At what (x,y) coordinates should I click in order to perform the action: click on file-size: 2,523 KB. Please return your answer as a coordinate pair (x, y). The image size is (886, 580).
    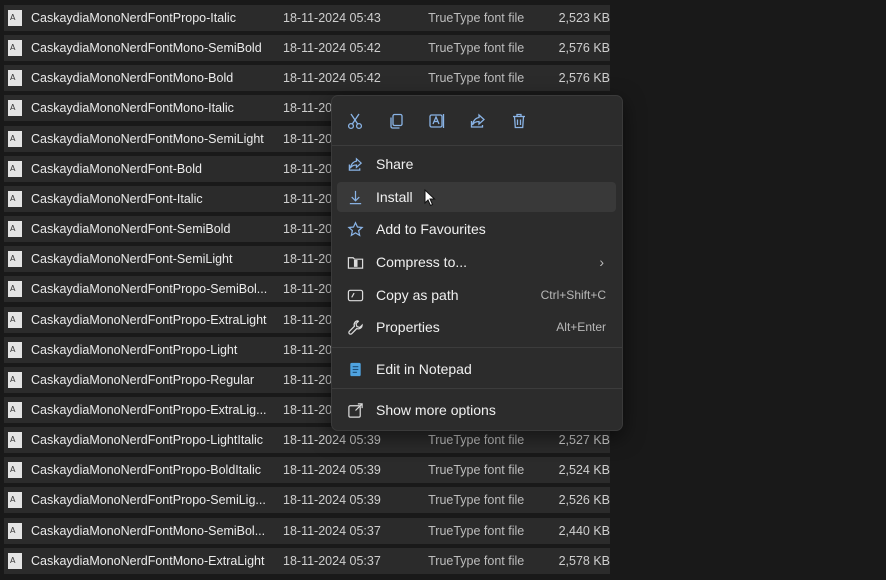
    Looking at the image, I should click on (584, 18).